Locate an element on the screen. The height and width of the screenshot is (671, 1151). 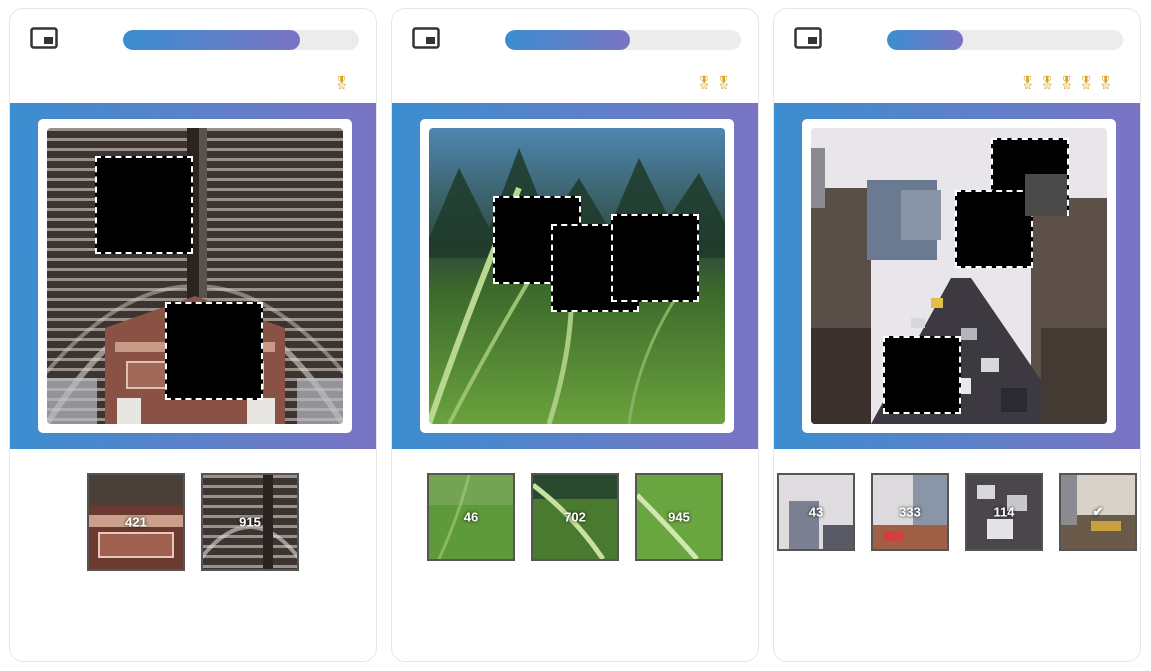
puzzle-tile: 43 is located at coordinates (816, 512).